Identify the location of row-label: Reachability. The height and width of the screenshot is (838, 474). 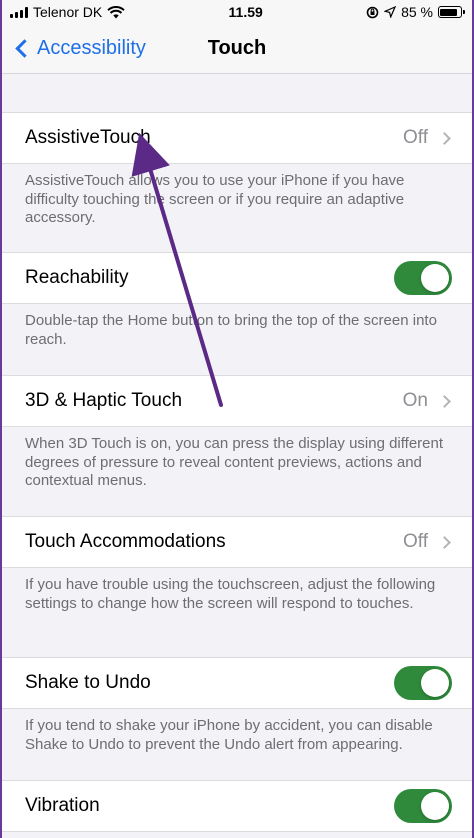
(77, 277).